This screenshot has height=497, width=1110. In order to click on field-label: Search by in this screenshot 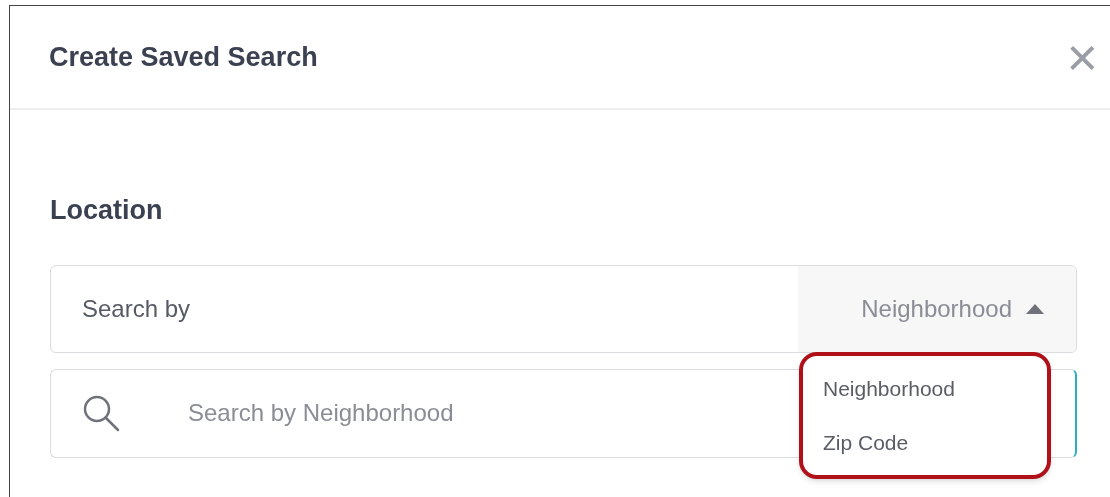, I will do `click(136, 308)`.